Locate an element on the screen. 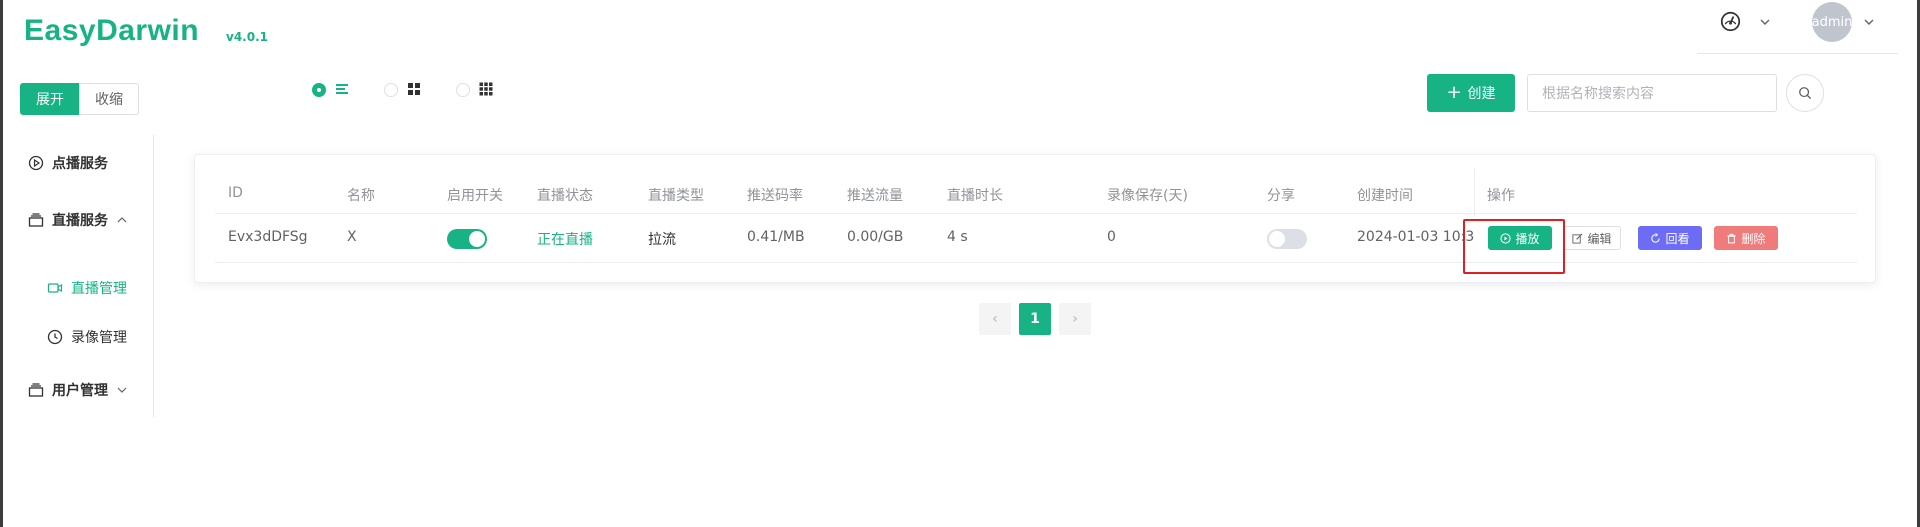 The width and height of the screenshot is (1920, 527). col-header-type: 直播类型 is located at coordinates (676, 196).